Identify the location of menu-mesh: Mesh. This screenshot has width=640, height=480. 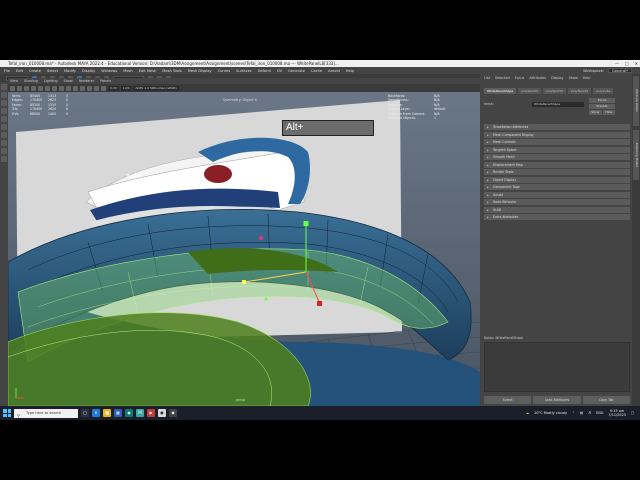
(127, 71).